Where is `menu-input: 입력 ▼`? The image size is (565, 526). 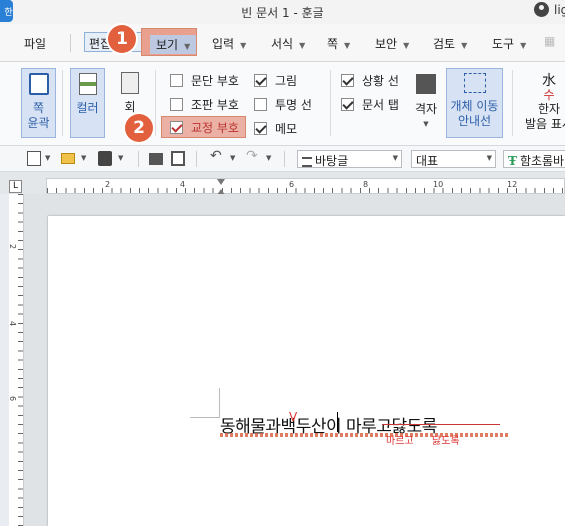 menu-input: 입력 ▼ is located at coordinates (229, 43).